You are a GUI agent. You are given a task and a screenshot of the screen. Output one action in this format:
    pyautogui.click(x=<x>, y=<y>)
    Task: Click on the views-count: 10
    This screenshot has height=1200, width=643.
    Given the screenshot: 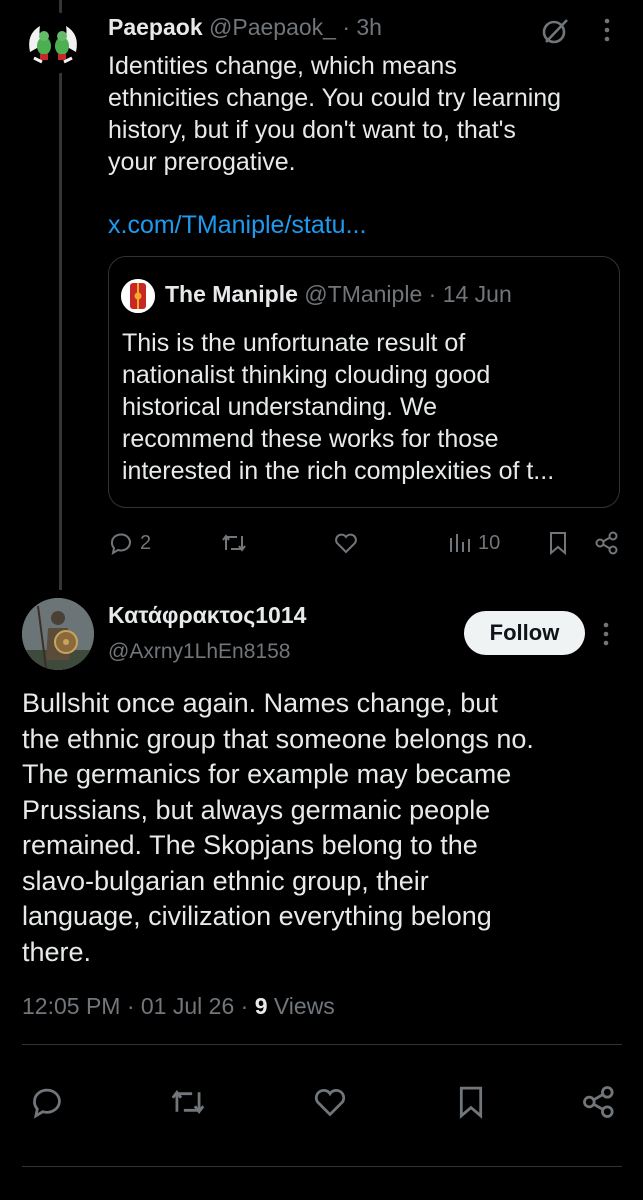 What is the action you would take?
    pyautogui.click(x=489, y=542)
    